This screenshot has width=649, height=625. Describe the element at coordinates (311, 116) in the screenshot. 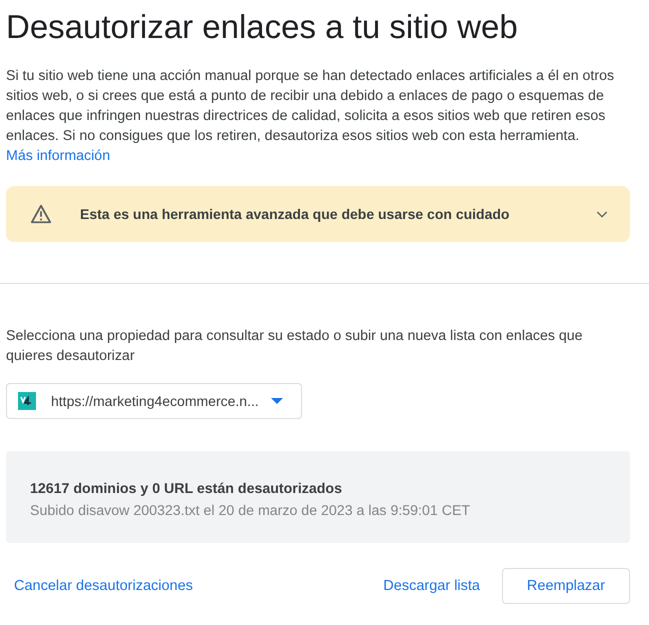

I see `intro-paragraph: Si tu sitio web tiene una acción manual porque se han detectado enlaces artificiales a él en otros sitios web, o si crees que está a punto de recibir una debido a enlaces de pago o esquemas de enlaces que infringen nuestras directrices de calidad, solicita a esos sitios web que retiren esos enlaces. Si no consigues que los retiren, desautoriza esos sitios web con esta herramienta. Más información` at that location.